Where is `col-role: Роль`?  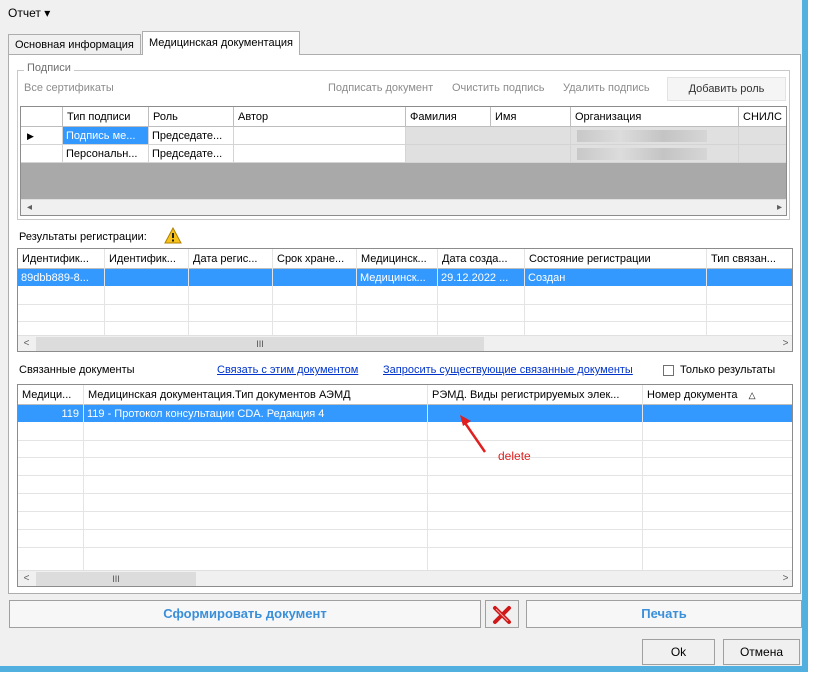 col-role: Роль is located at coordinates (191, 117).